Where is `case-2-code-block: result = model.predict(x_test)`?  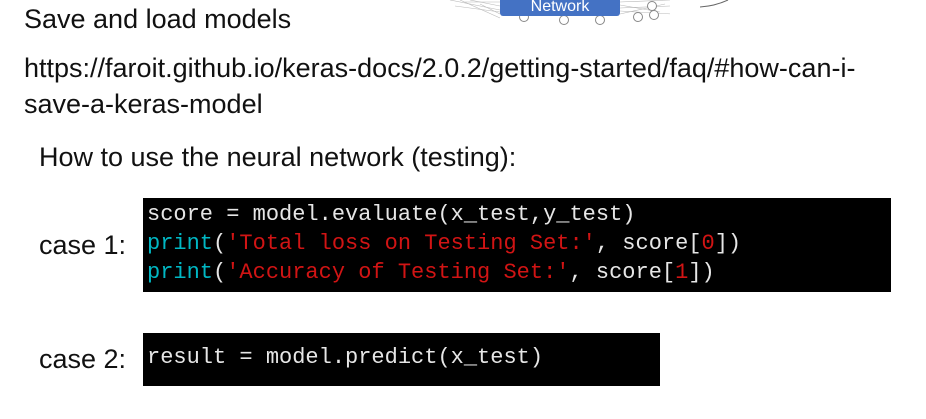
case-2-code-block: result = model.predict(x_test) is located at coordinates (401, 359).